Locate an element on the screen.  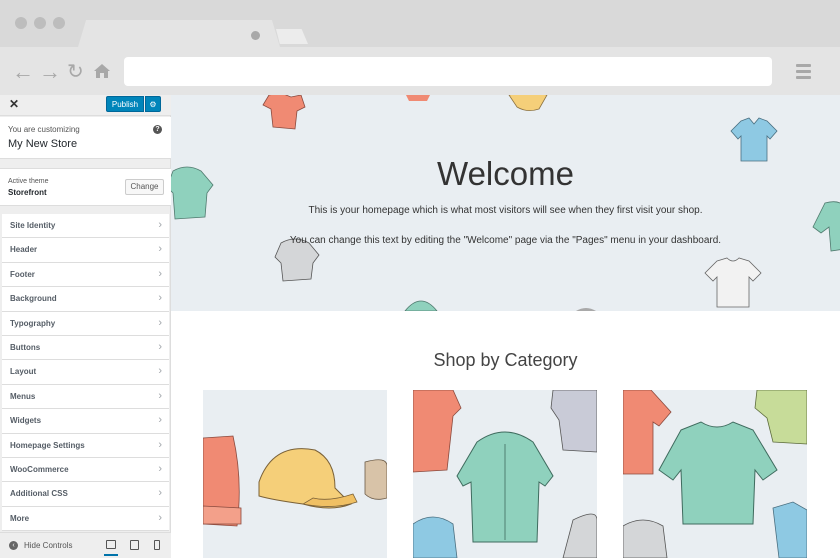
section-typography: Typography › is located at coordinates (85, 323).